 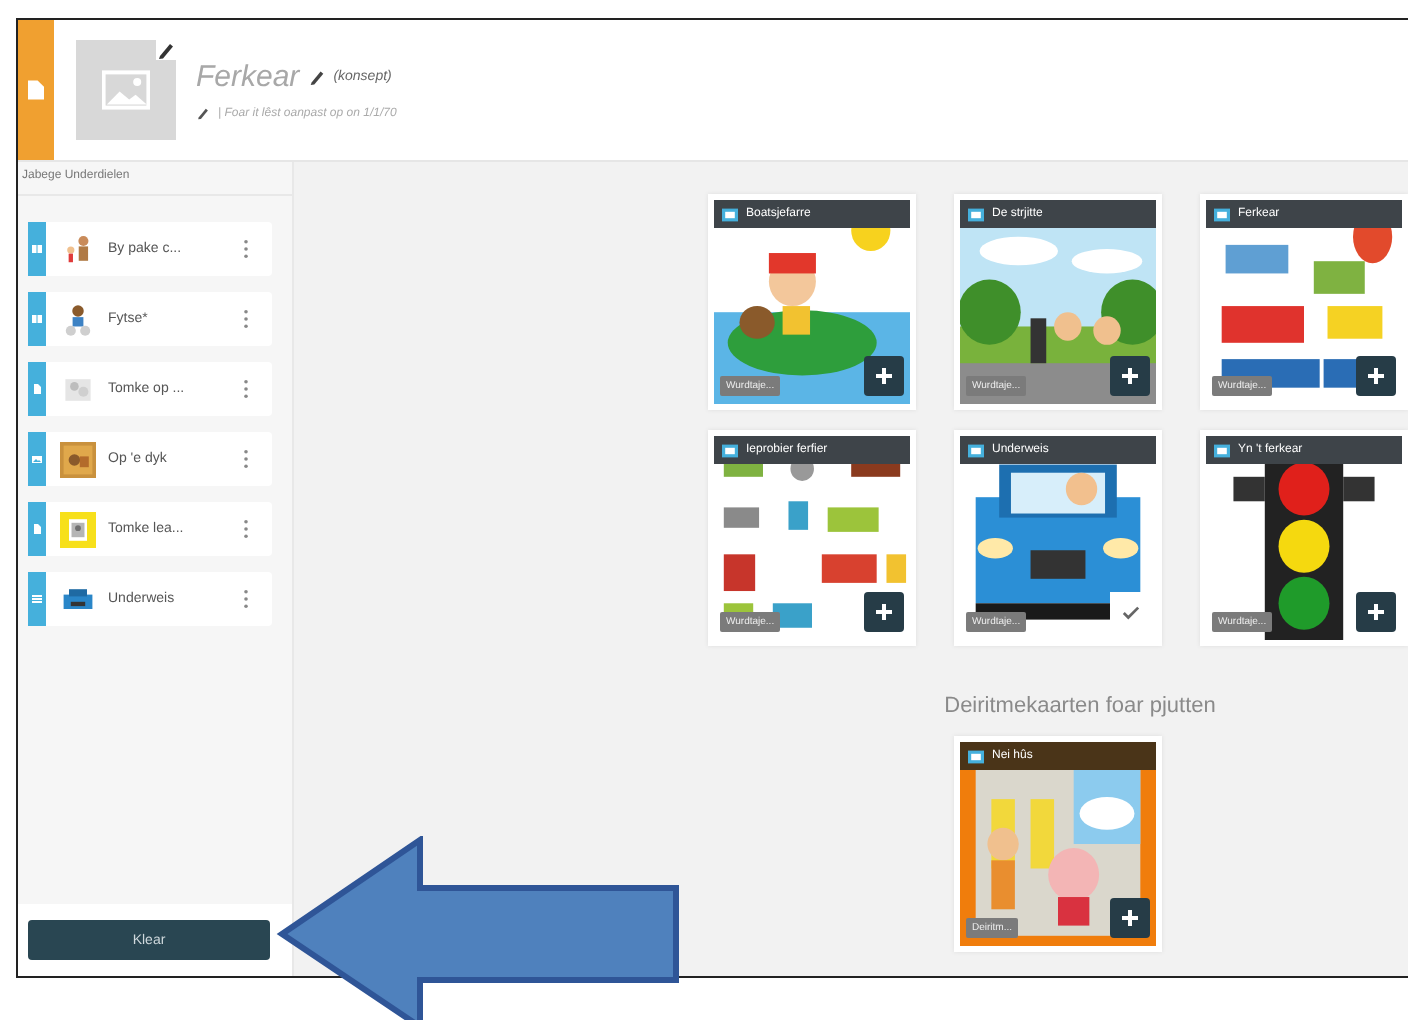 What do you see at coordinates (1080, 706) in the screenshot?
I see `section-heading: Deiritmekaarten foar pjutten` at bounding box center [1080, 706].